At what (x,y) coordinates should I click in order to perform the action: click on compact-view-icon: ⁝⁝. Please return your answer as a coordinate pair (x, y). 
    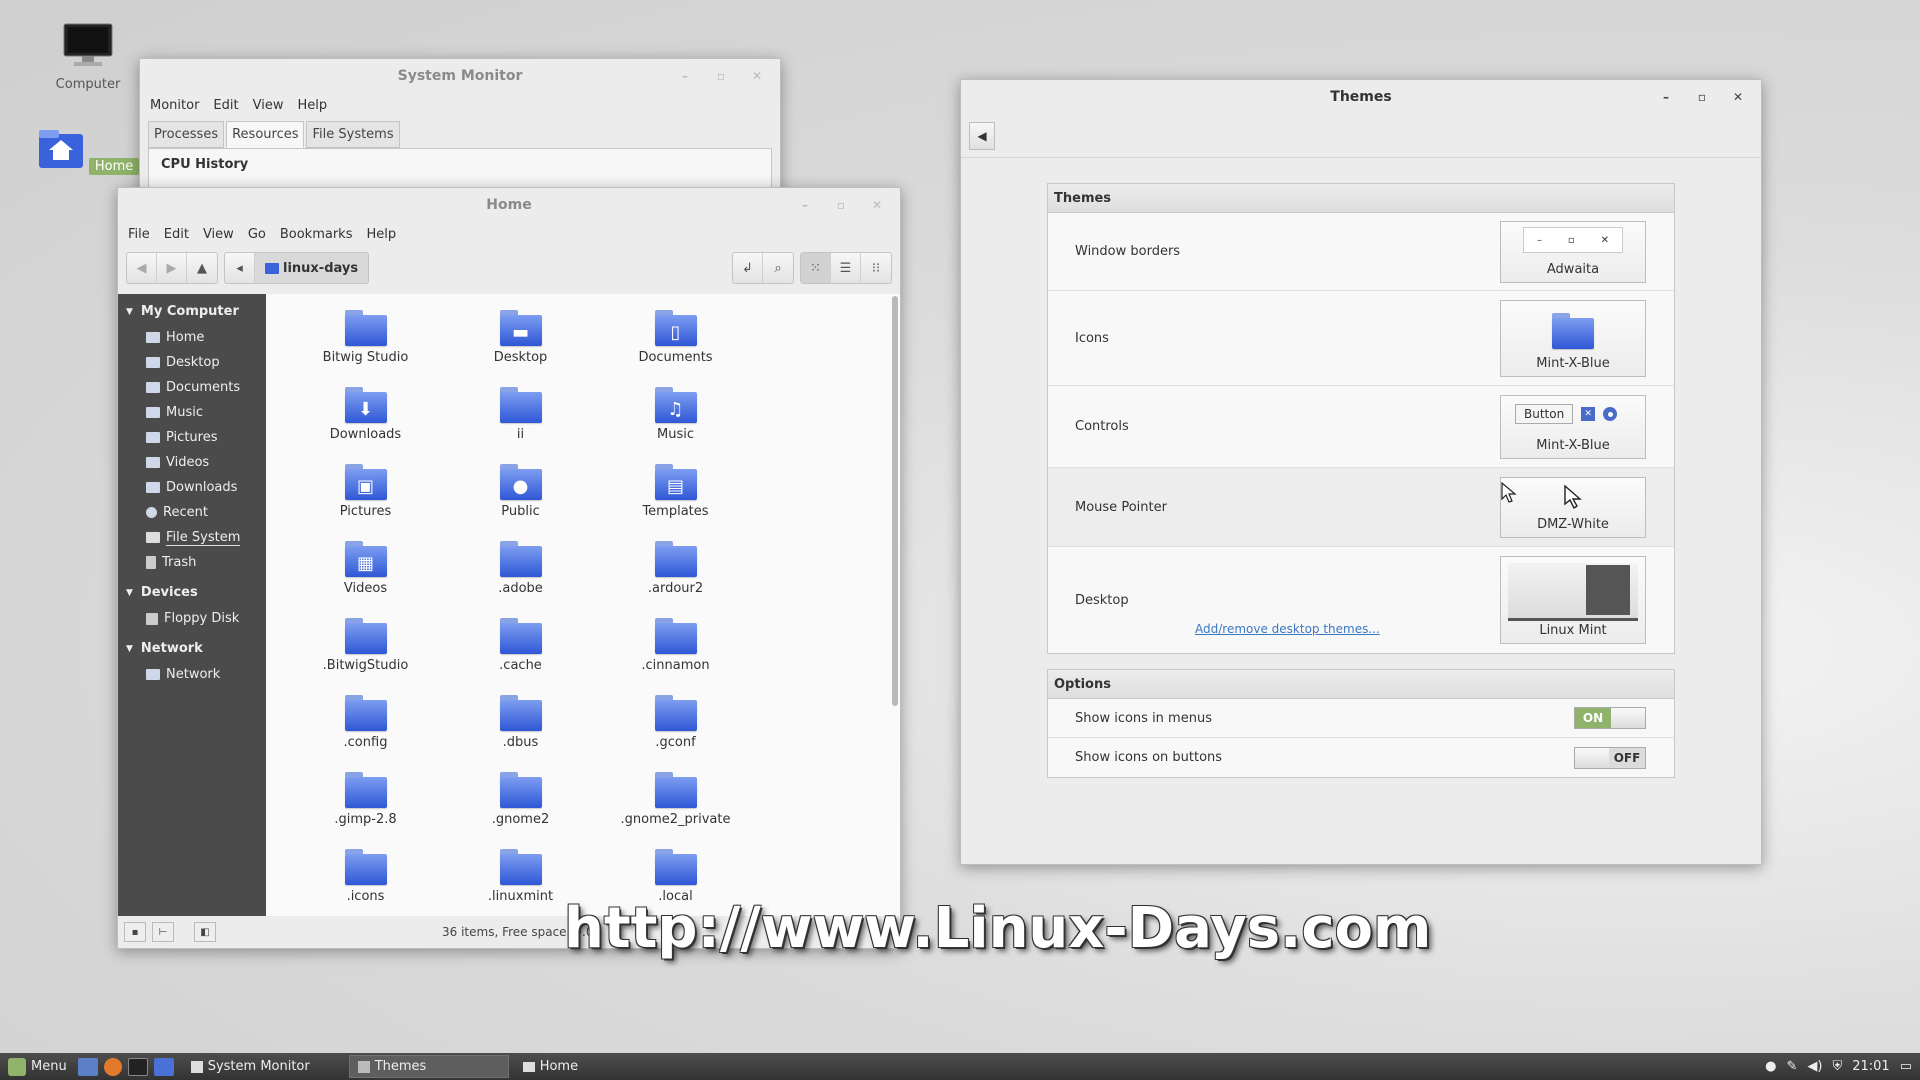
    Looking at the image, I should click on (876, 268).